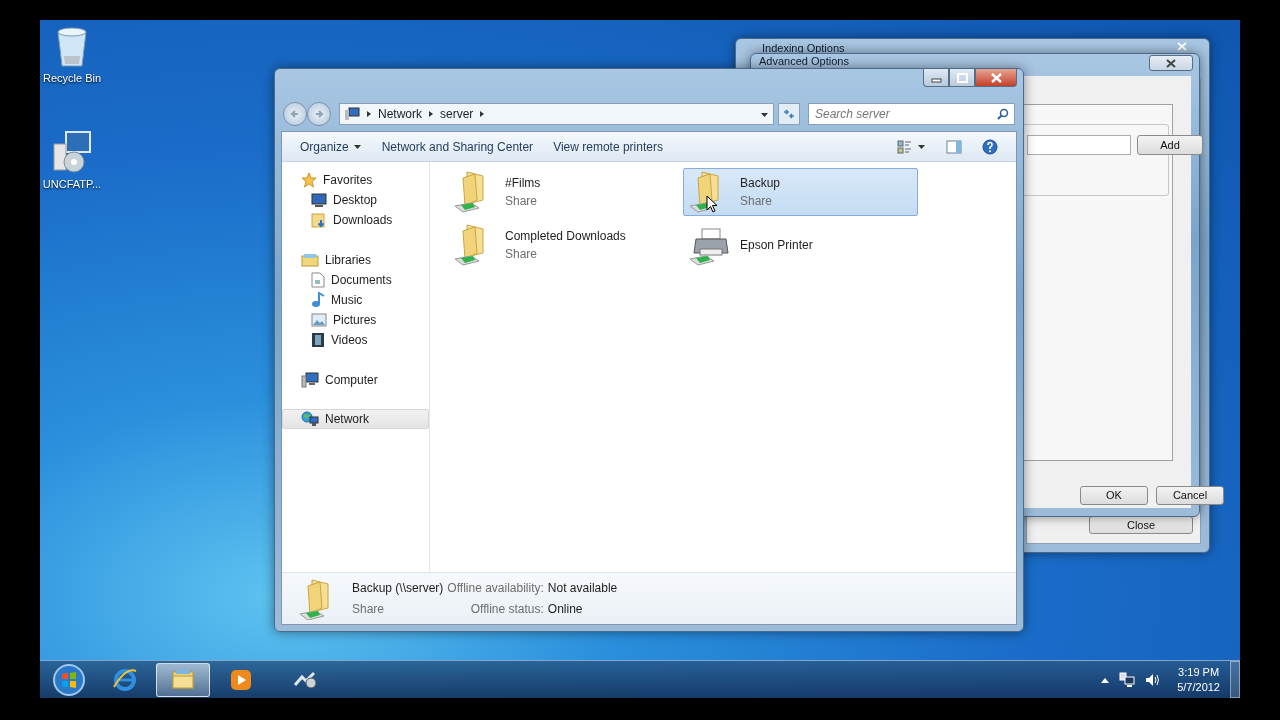 The height and width of the screenshot is (720, 1280). I want to click on installer-icon, so click(72, 152).